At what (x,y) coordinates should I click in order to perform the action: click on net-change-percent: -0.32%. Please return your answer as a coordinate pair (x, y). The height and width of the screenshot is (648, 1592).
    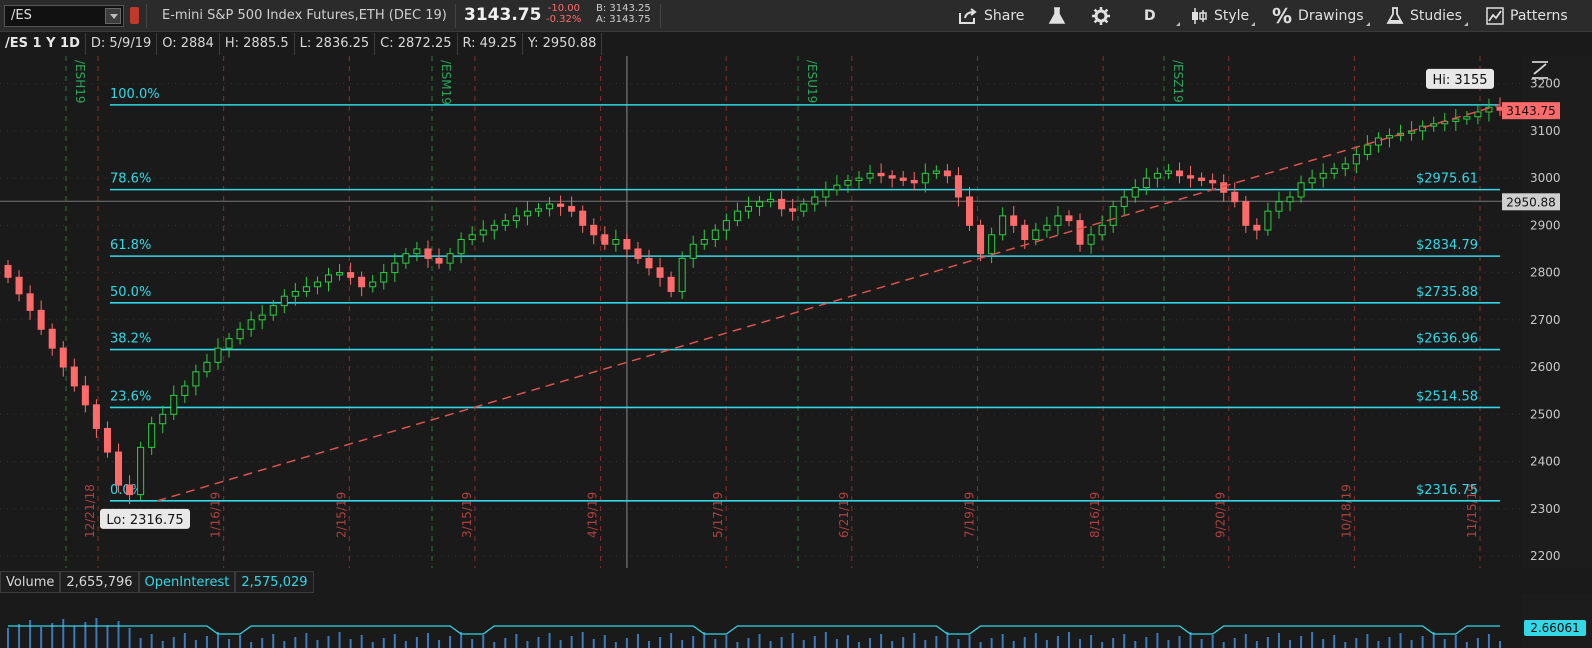
    Looking at the image, I should click on (564, 19).